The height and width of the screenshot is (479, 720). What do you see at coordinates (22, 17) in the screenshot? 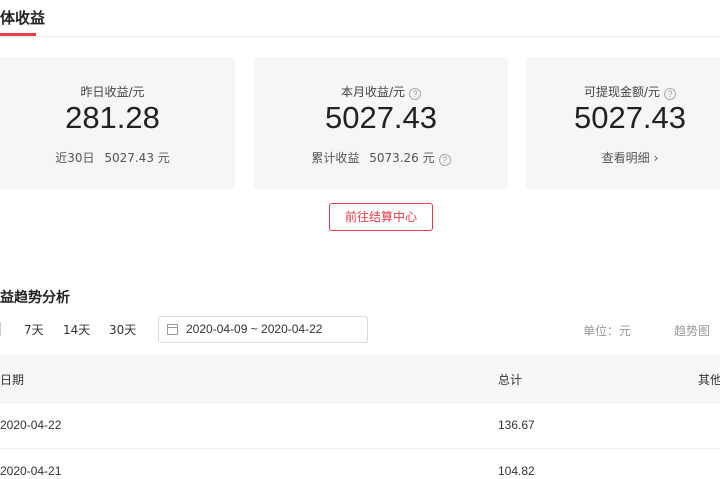
I see `tab-earnings: 体收益` at bounding box center [22, 17].